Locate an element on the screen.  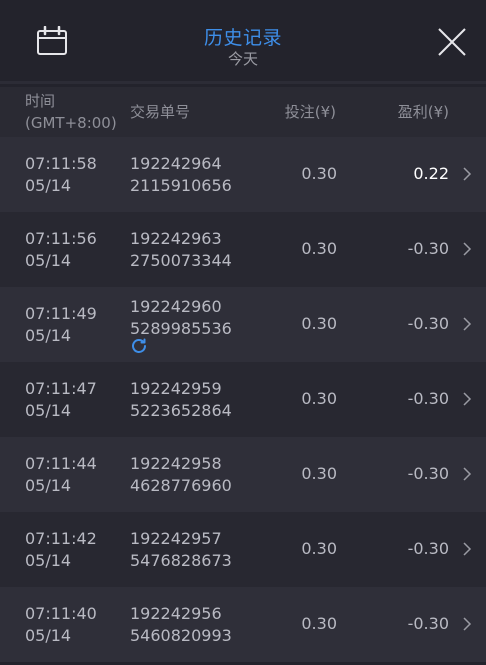
row-order-number: 192242958 4628776960 is located at coordinates (181, 474).